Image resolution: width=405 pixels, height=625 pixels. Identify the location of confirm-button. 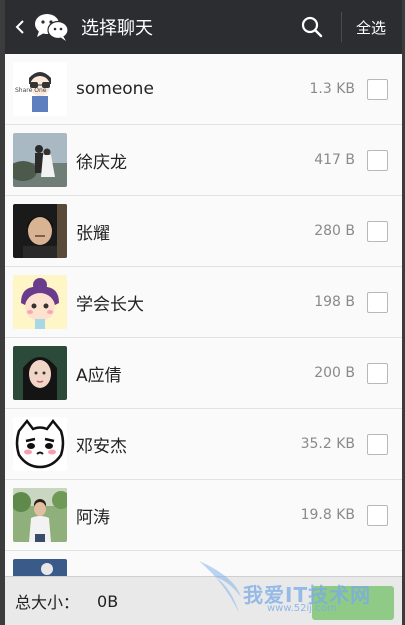
(353, 603).